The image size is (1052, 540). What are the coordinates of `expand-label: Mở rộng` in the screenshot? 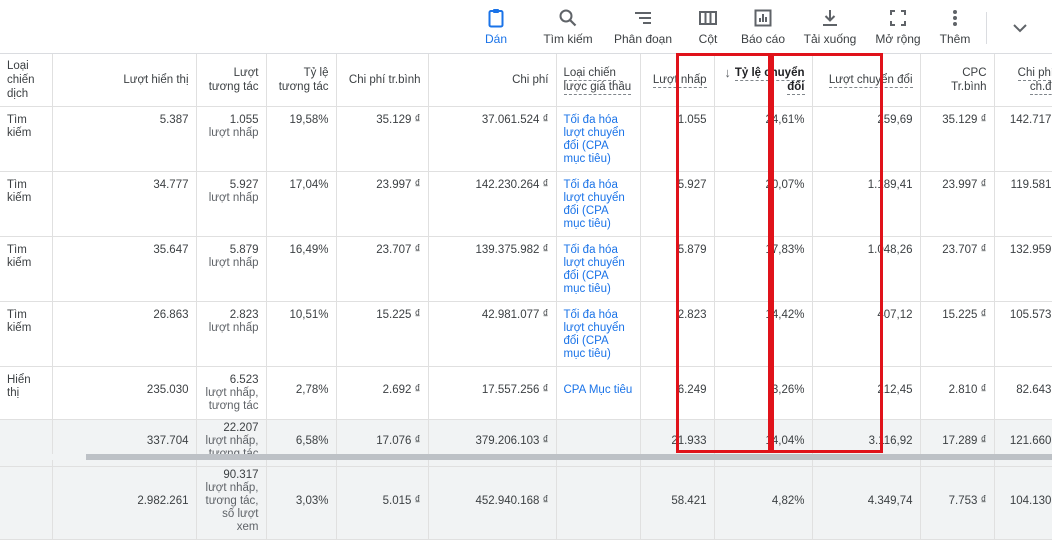 It's located at (898, 39).